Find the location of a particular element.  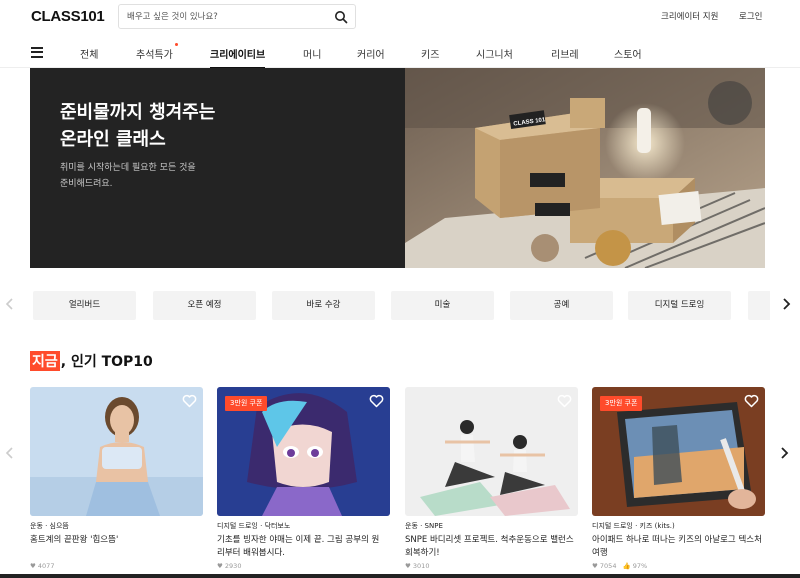

card-stats: ♥ 4077 is located at coordinates (42, 566).